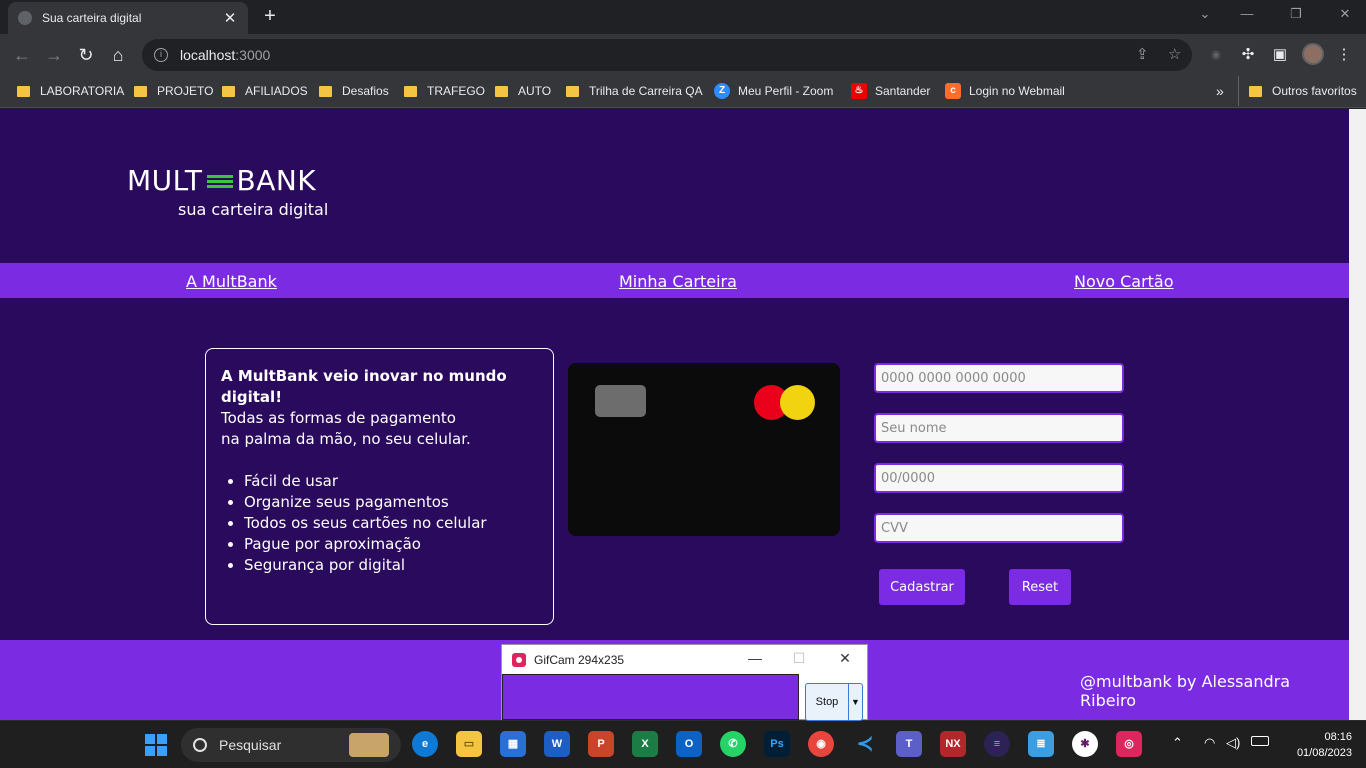 Image resolution: width=1366 pixels, height=768 pixels. What do you see at coordinates (953, 91) in the screenshot?
I see `cpanel-icon: c` at bounding box center [953, 91].